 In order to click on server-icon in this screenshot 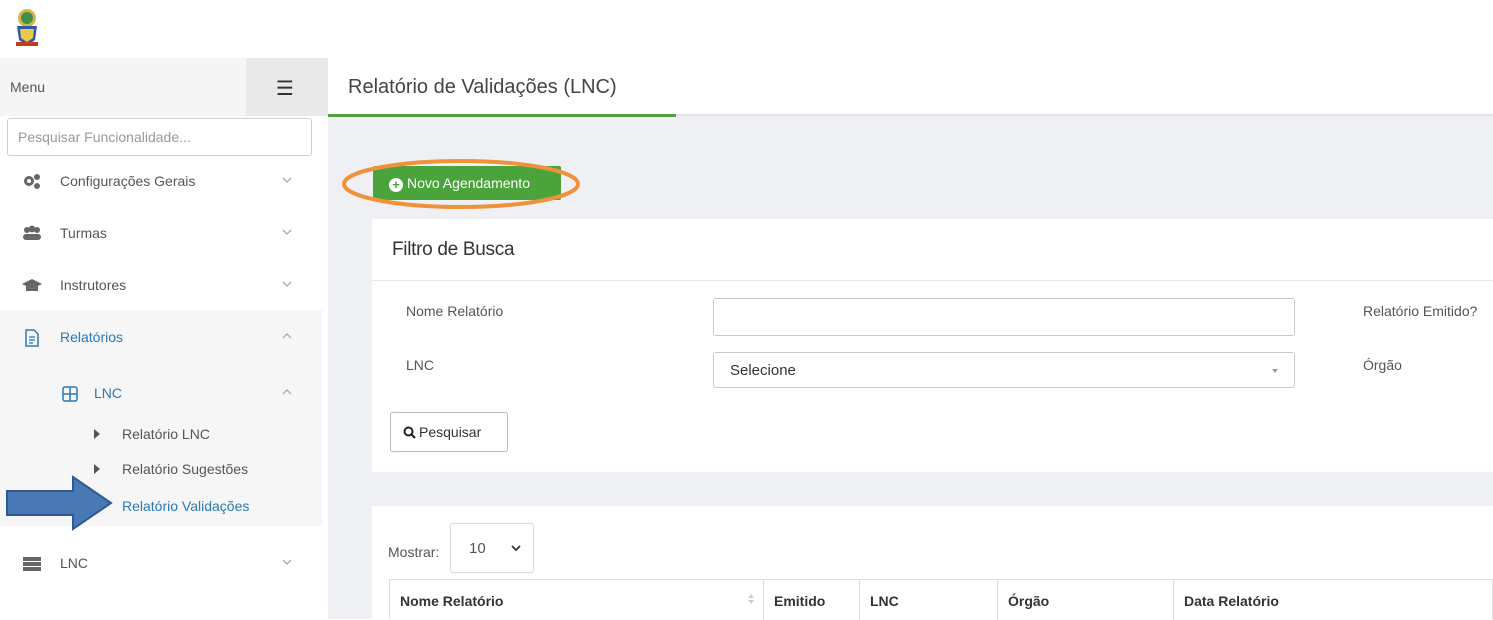, I will do `click(32, 564)`.